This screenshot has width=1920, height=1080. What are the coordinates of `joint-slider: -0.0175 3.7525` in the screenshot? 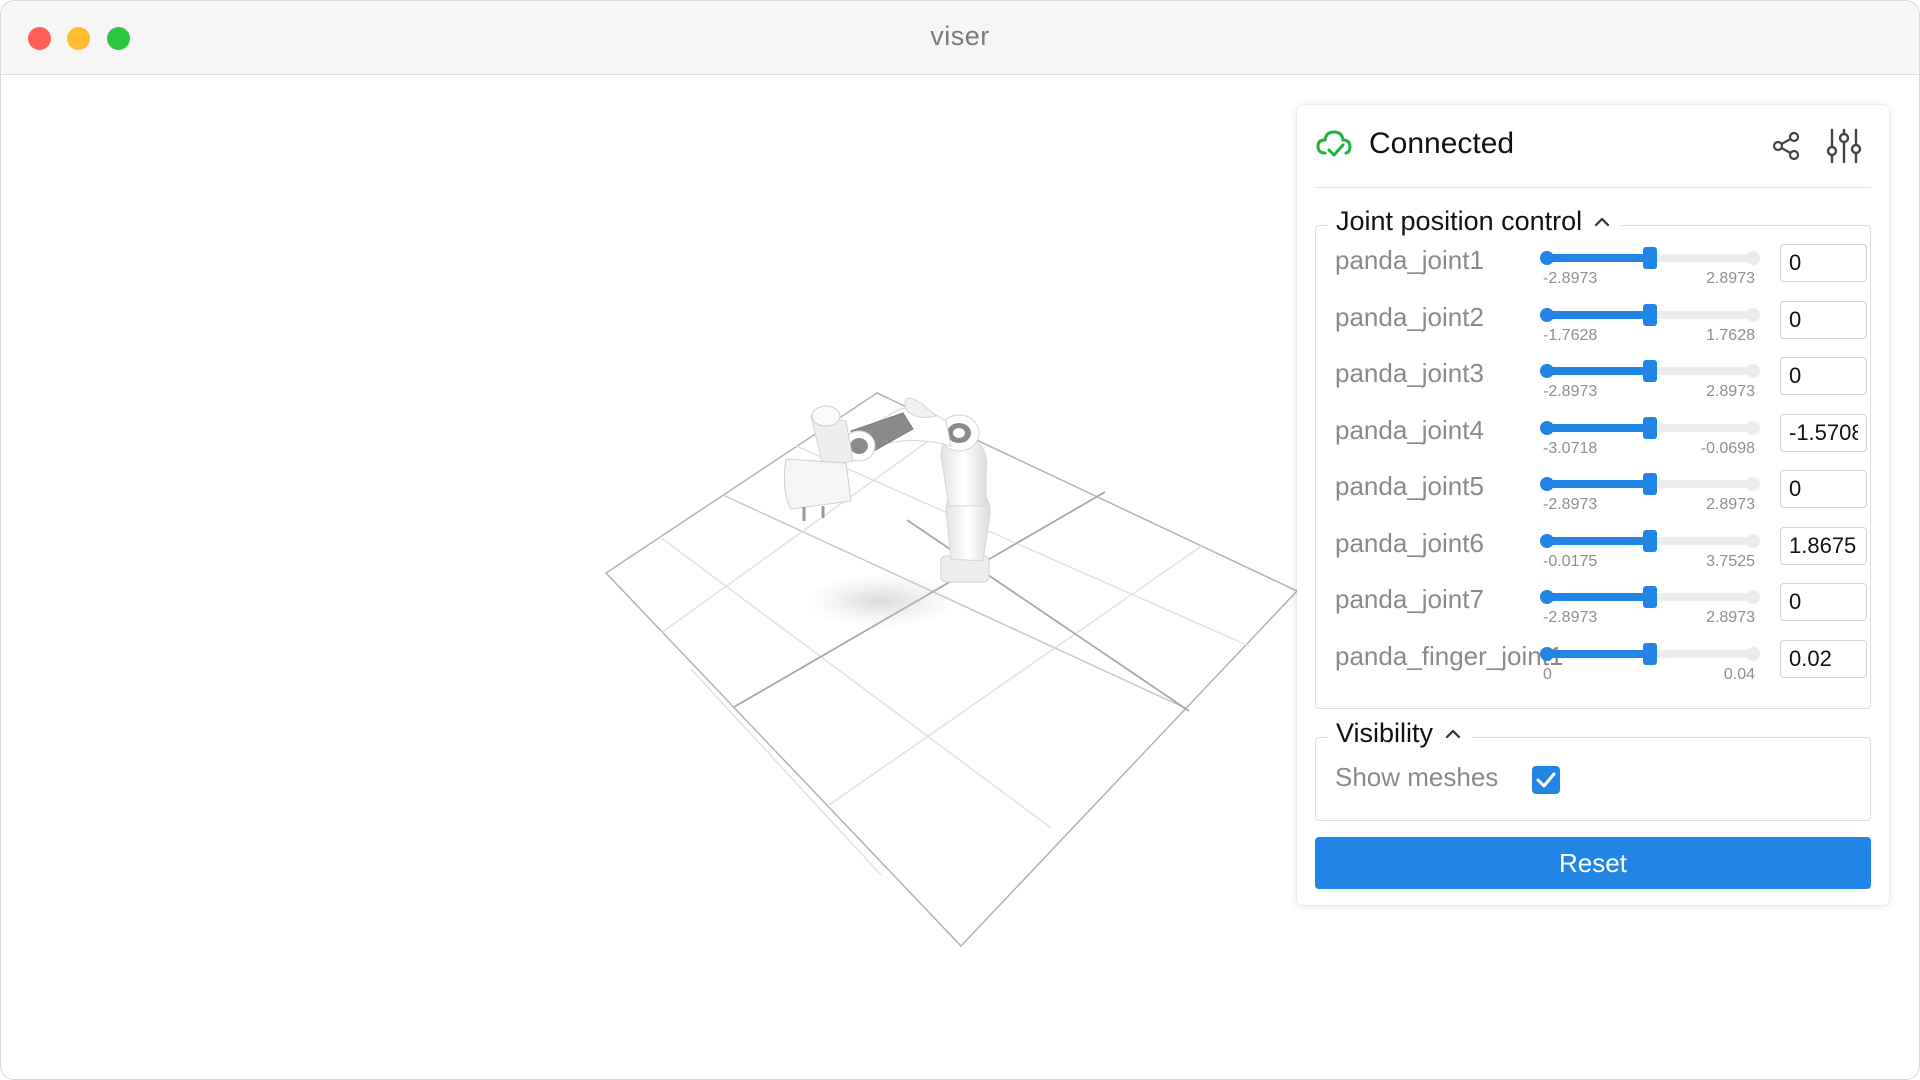 It's located at (1650, 550).